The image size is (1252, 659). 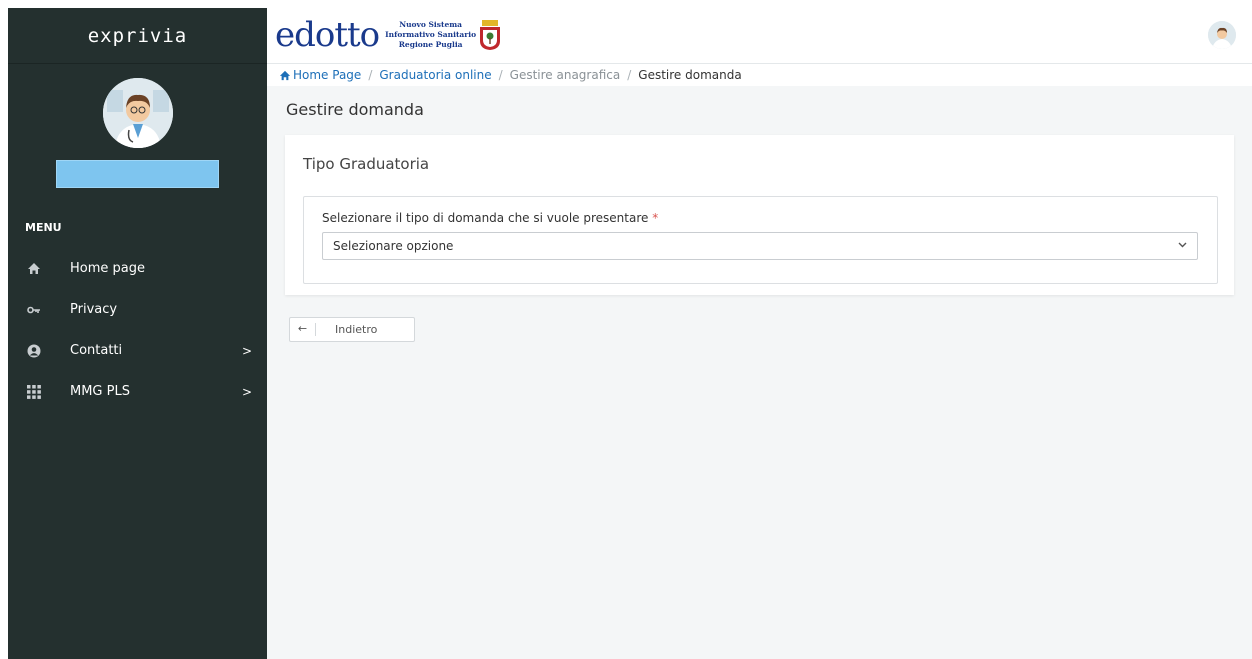 What do you see at coordinates (327, 35) in the screenshot?
I see `logo-word: edotto` at bounding box center [327, 35].